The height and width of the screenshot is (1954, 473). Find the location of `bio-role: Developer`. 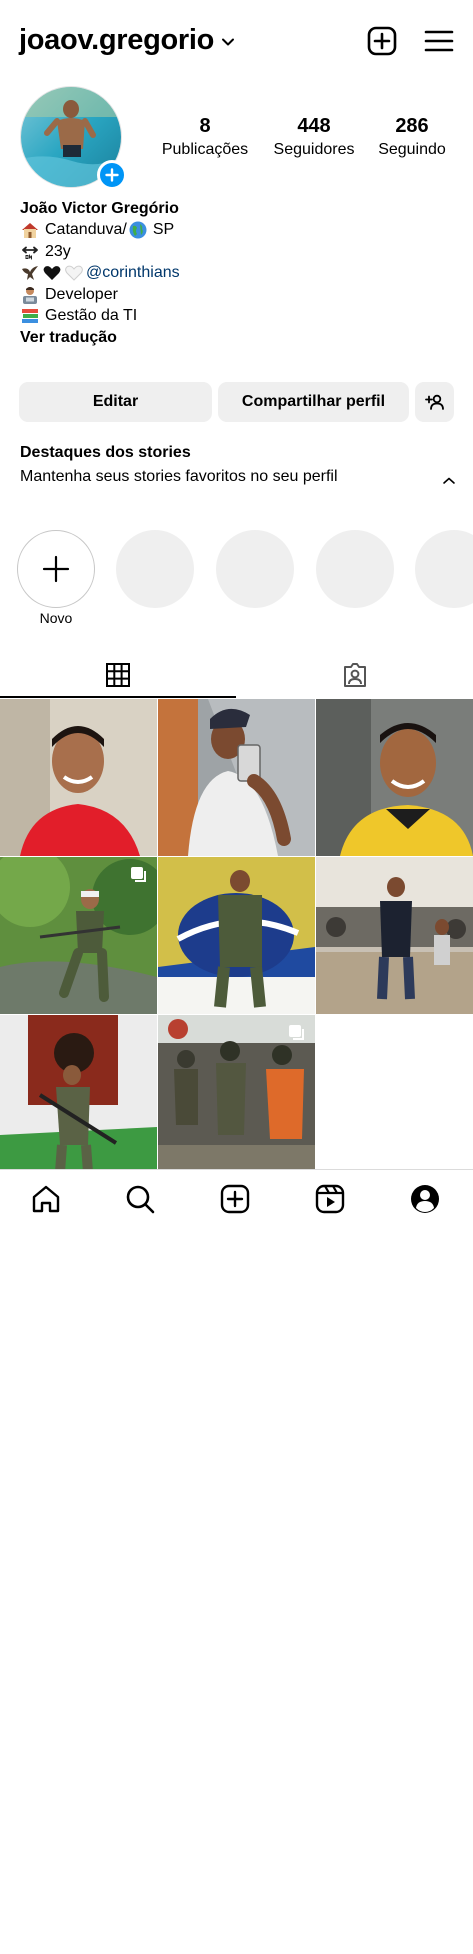

bio-role: Developer is located at coordinates (81, 294).